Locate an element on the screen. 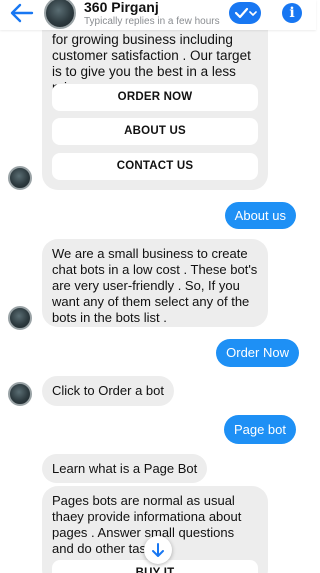 Image resolution: width=320 pixels, height=573 pixels. user-message-order-now: Order Now is located at coordinates (257, 353).